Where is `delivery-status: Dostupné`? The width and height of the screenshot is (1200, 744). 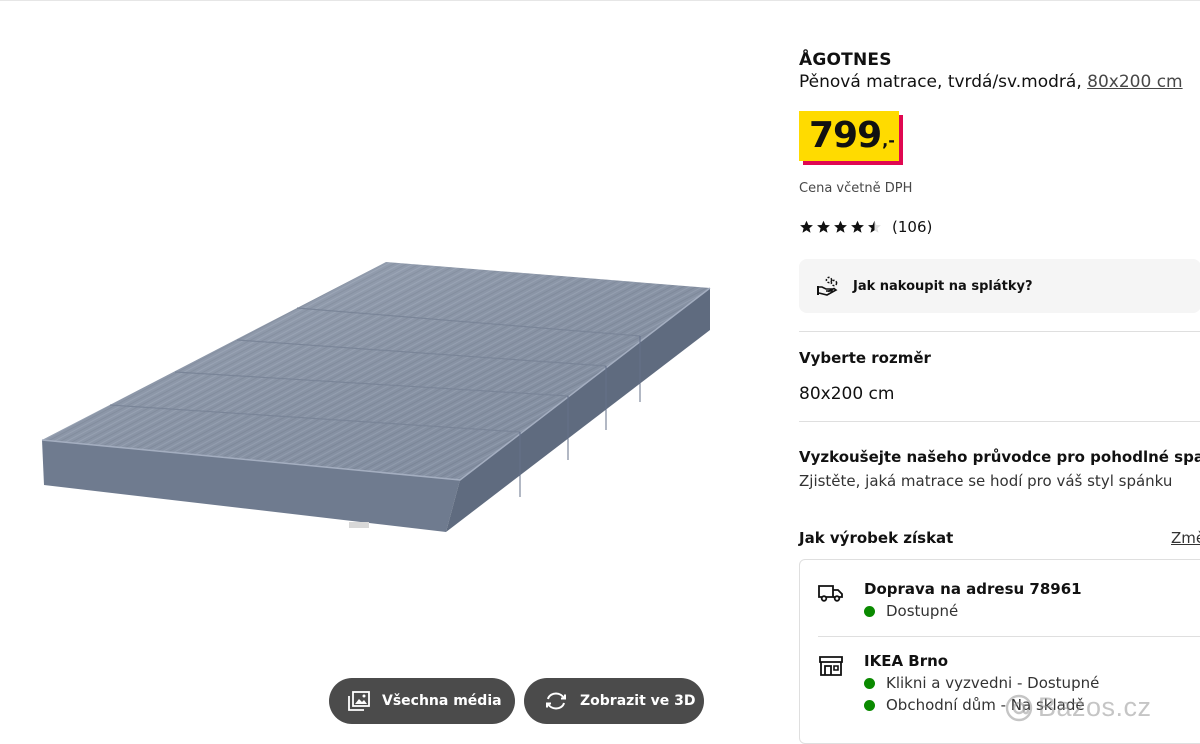 delivery-status: Dostupné is located at coordinates (973, 611).